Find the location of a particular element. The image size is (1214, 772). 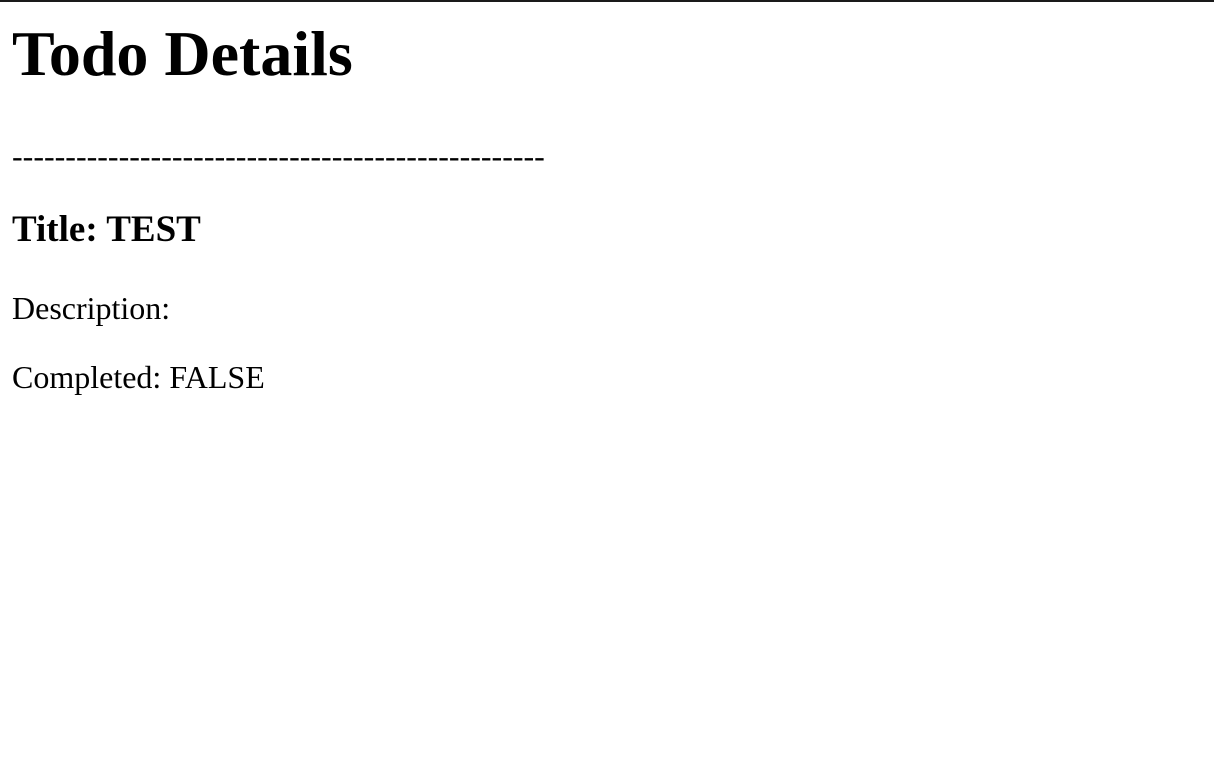

top-border is located at coordinates (607, 1).